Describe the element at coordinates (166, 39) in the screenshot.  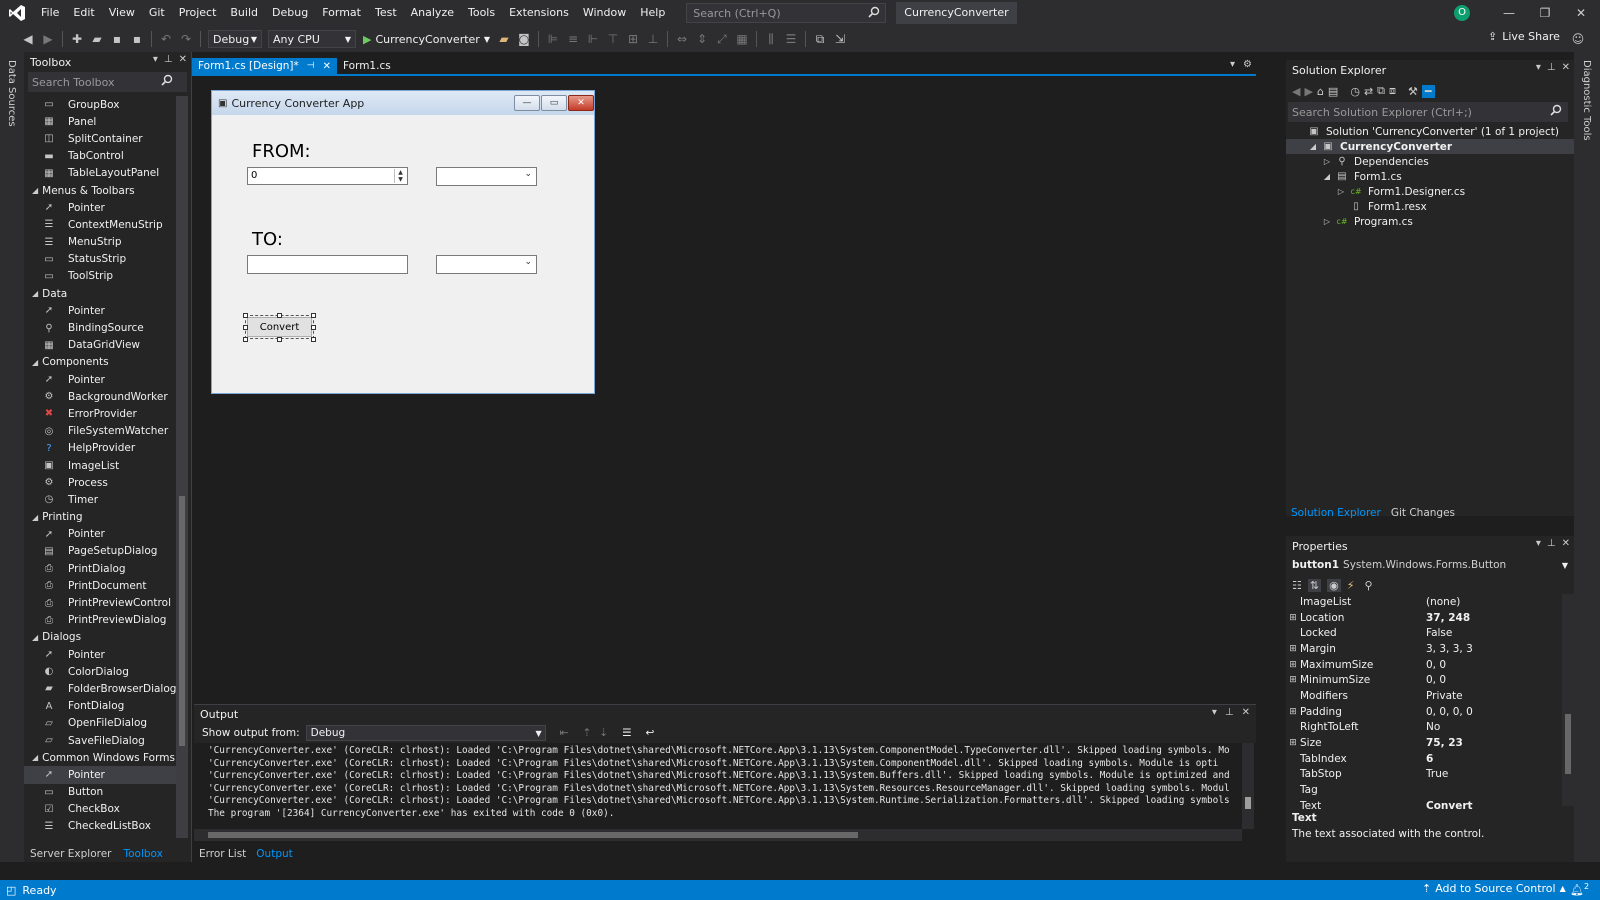
I see `undo-icon: ↶` at that location.